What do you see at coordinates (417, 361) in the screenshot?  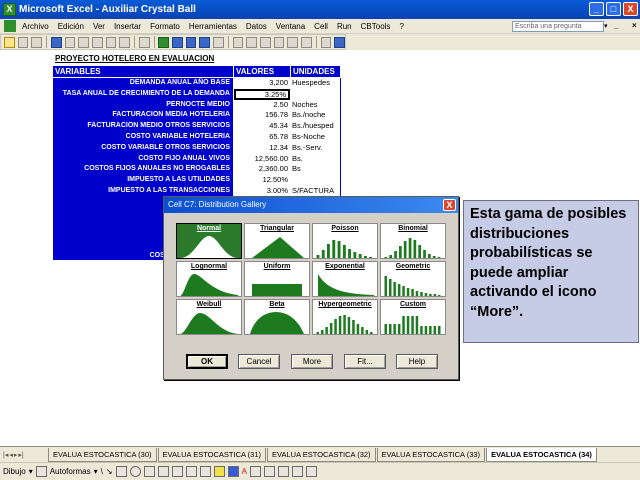 I see `help-button: Help` at bounding box center [417, 361].